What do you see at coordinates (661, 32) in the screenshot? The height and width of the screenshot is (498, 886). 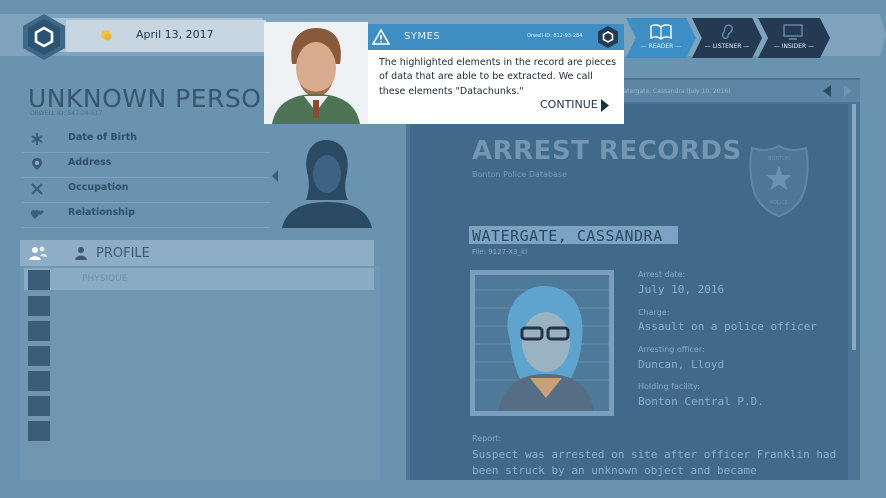 I see `book-icon` at bounding box center [661, 32].